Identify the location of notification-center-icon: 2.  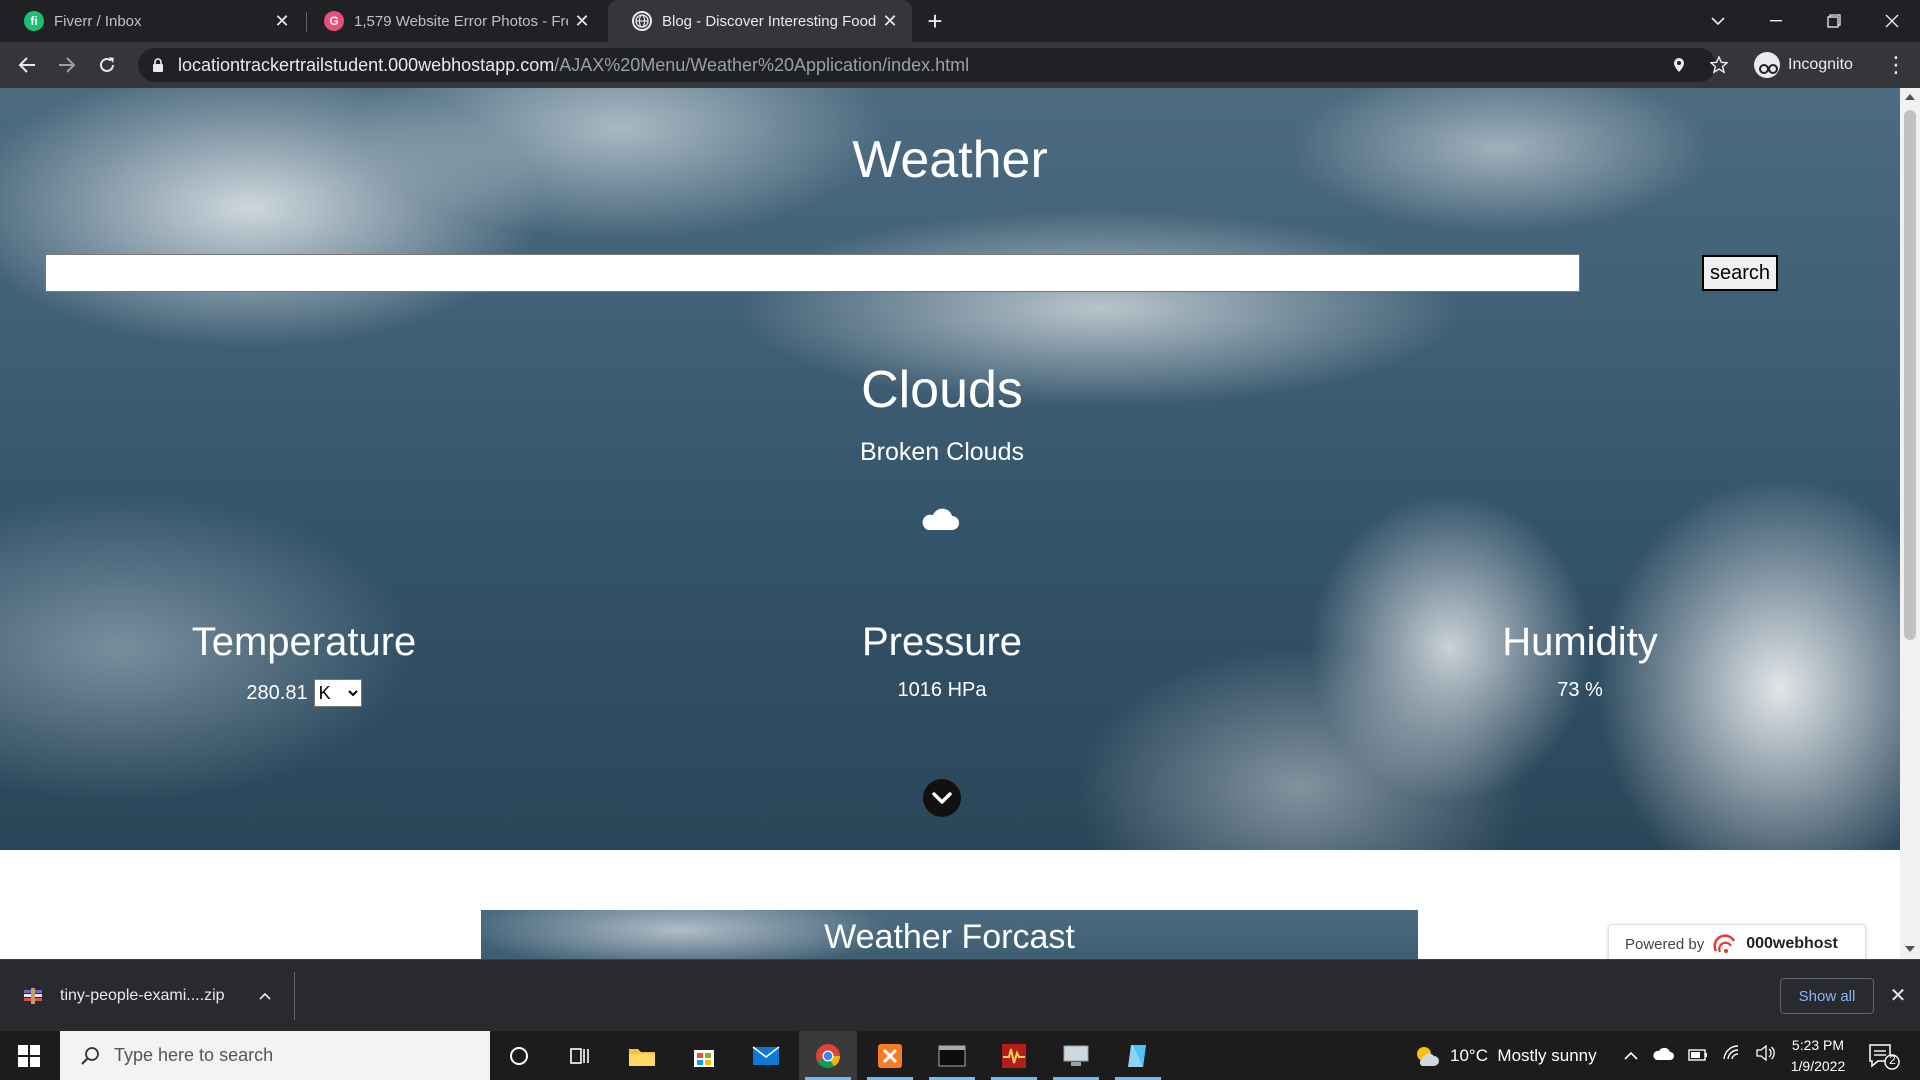
(1884, 1056).